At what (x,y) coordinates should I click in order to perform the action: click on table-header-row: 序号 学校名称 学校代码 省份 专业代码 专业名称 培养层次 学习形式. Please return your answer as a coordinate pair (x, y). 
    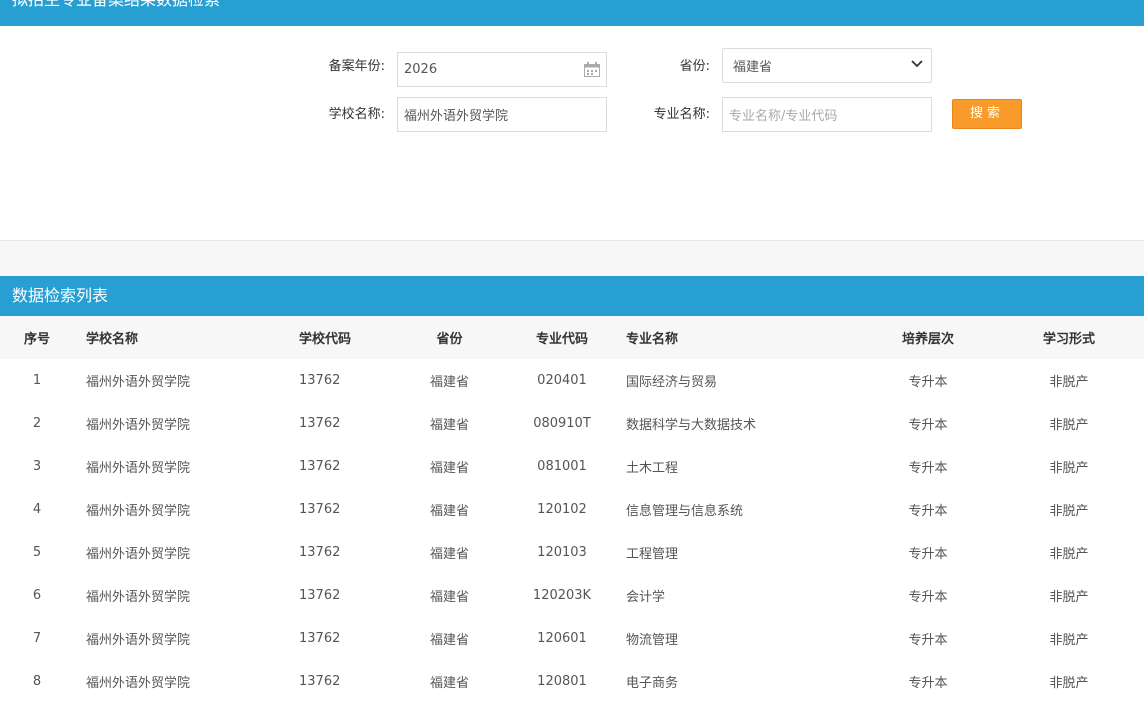
    Looking at the image, I should click on (572, 337).